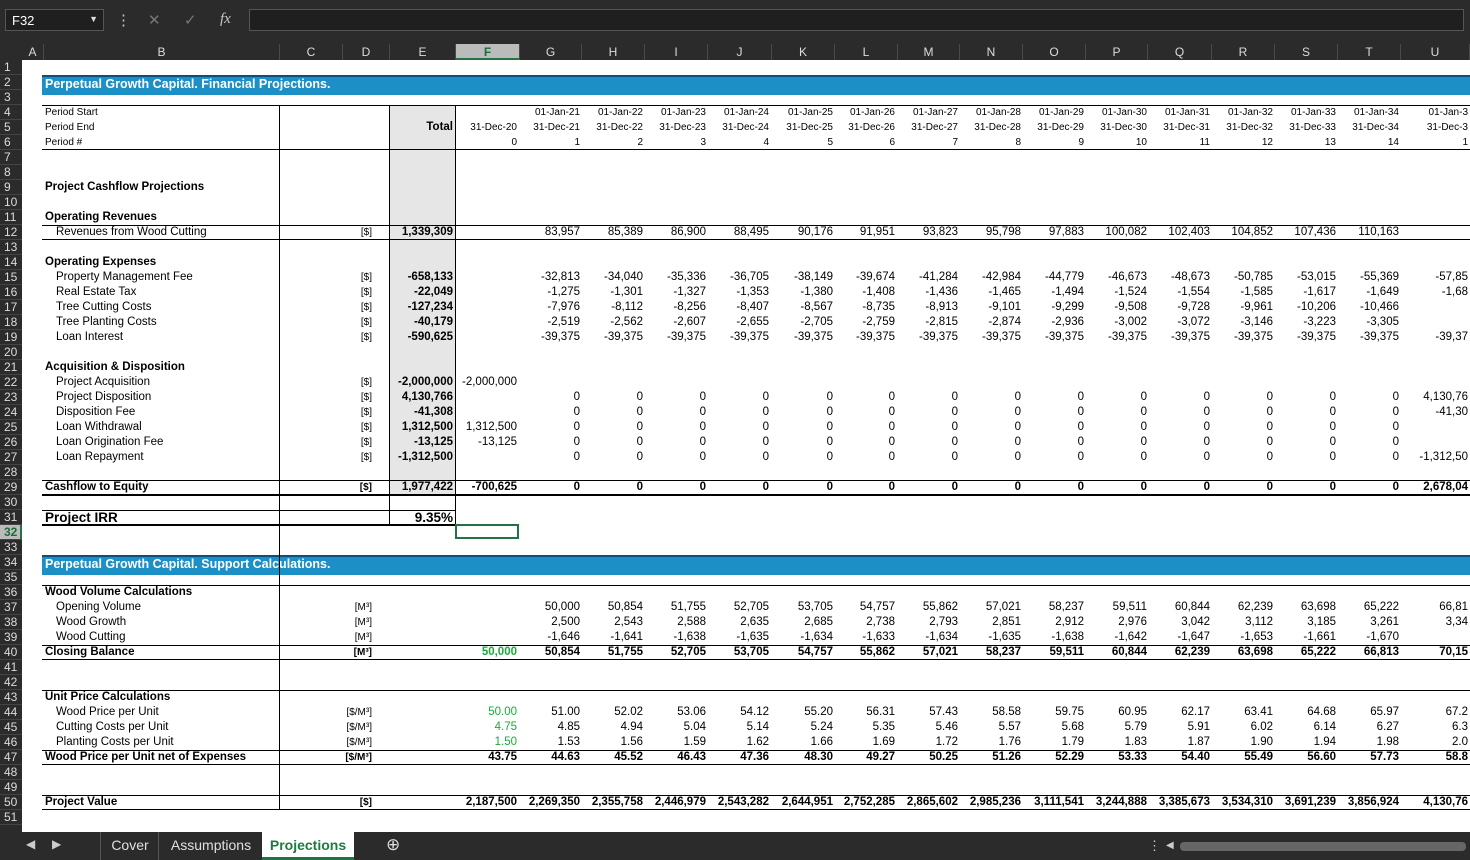 The image size is (1470, 860). What do you see at coordinates (11, 622) in the screenshot?
I see `row-header: 38` at bounding box center [11, 622].